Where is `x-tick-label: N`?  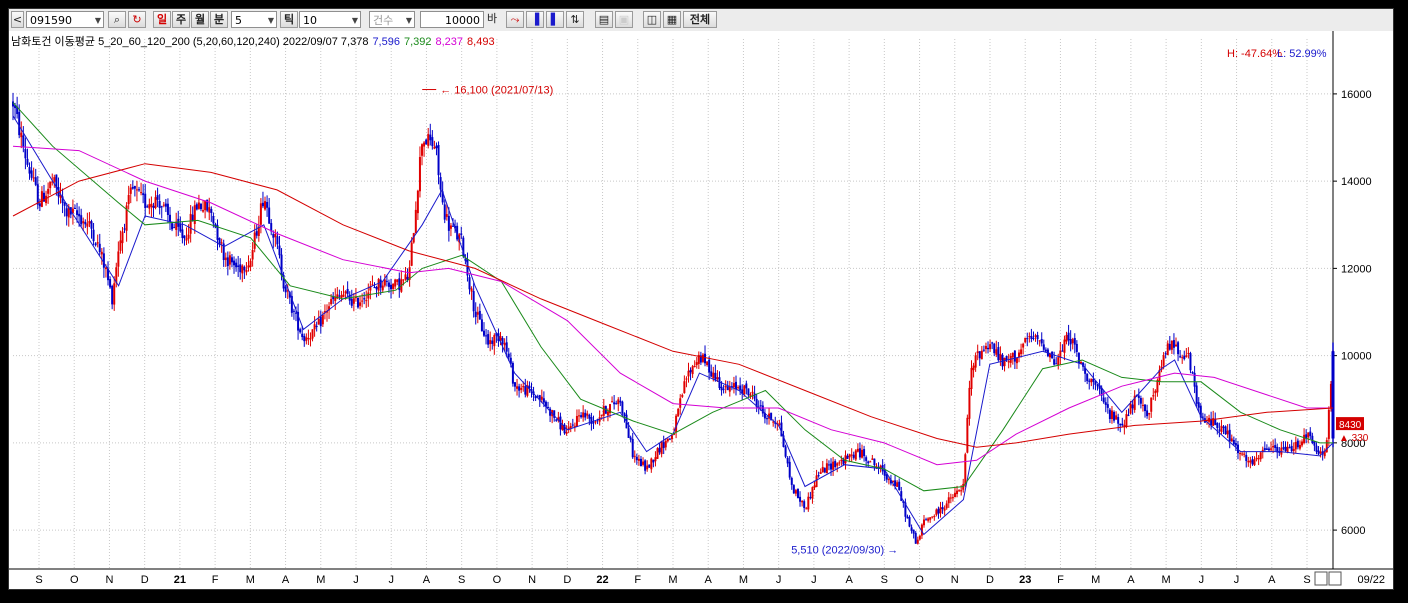 x-tick-label: N is located at coordinates (955, 580).